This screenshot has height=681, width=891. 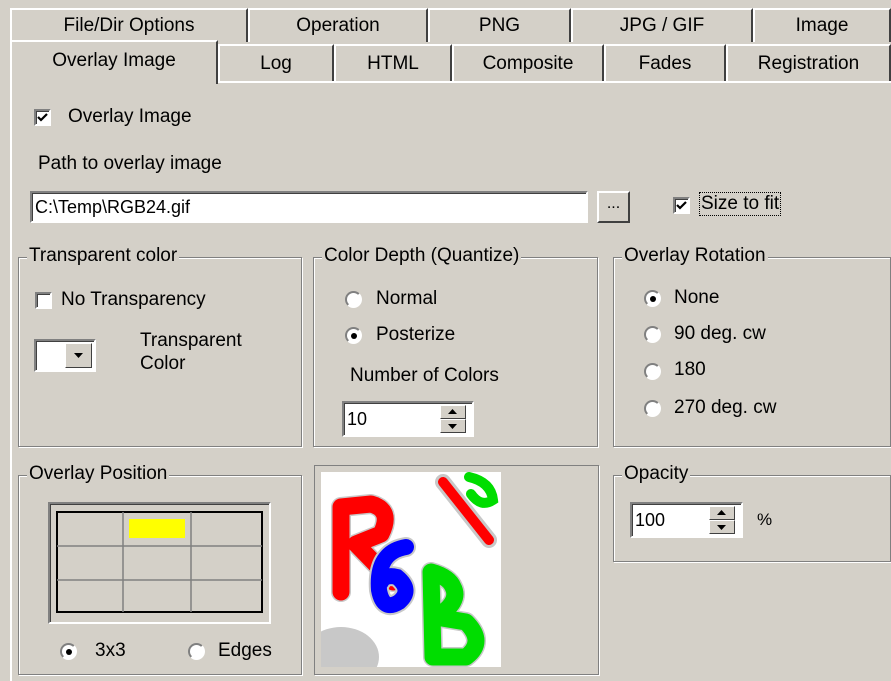 I want to click on number-of-colors-input: 10, so click(x=408, y=419).